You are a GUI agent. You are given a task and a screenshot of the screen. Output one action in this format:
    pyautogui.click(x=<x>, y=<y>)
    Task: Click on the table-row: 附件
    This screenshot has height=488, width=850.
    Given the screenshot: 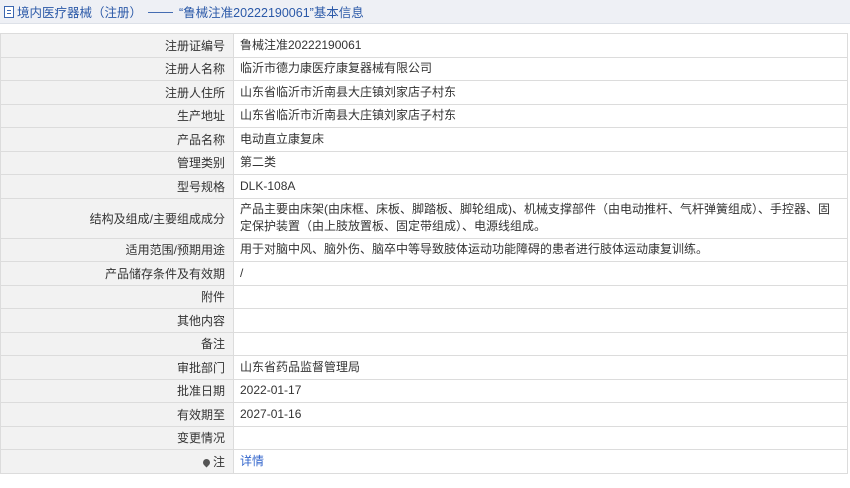 What is the action you would take?
    pyautogui.click(x=424, y=296)
    